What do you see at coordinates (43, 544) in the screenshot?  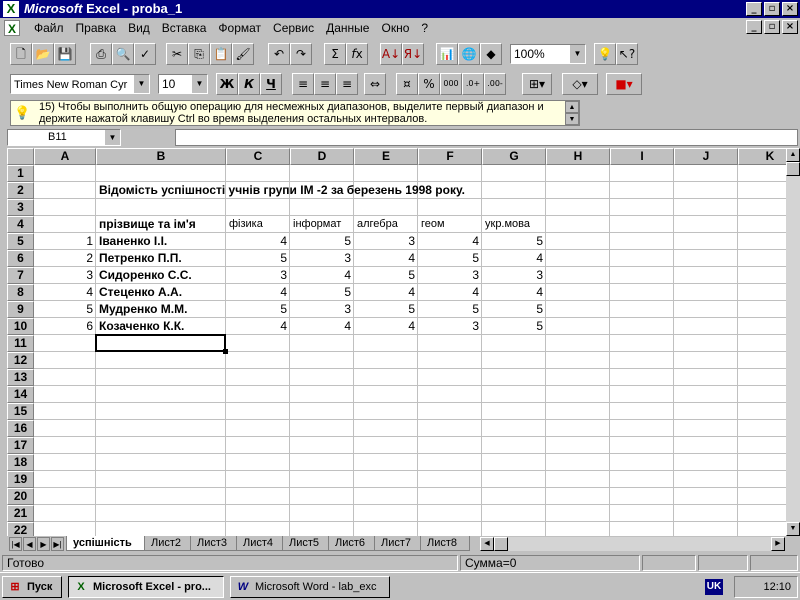 I see `next-sheet-icon: ▶` at bounding box center [43, 544].